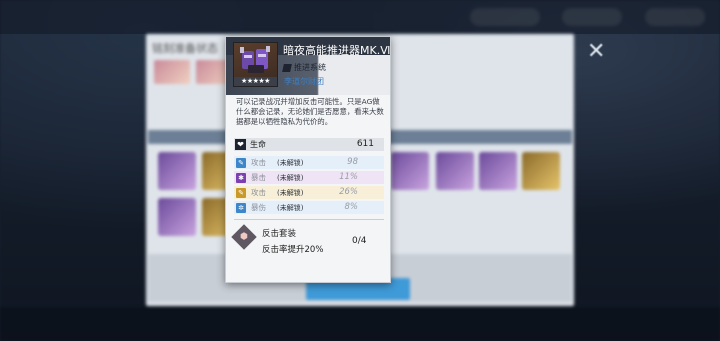  I want to click on panel-title: 铭刻准备状态, so click(185, 48).